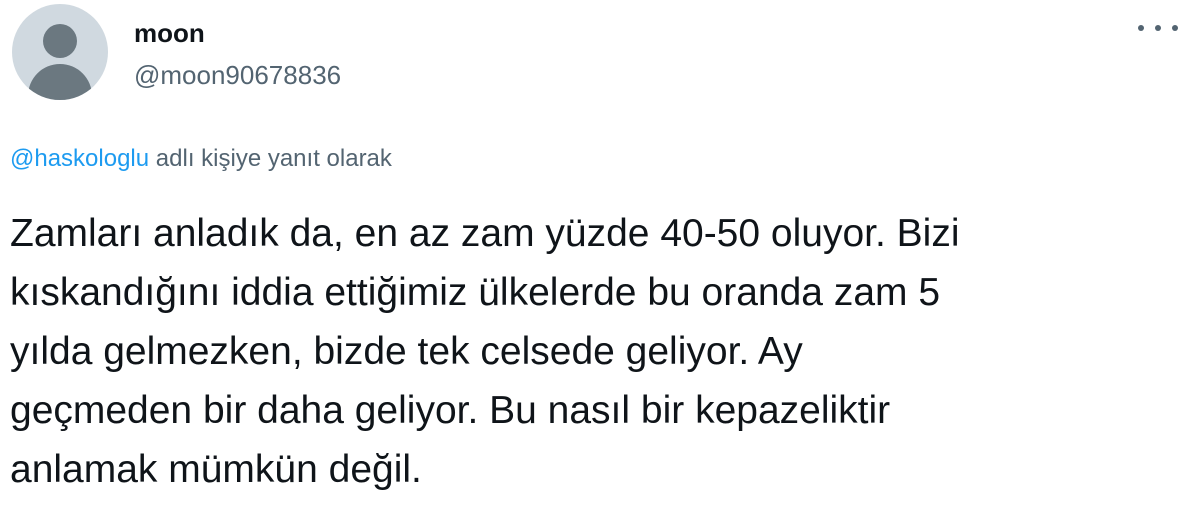 The width and height of the screenshot is (1200, 512). I want to click on reply-context: @haskologlu adlı kişiye yanıt olarak, so click(201, 159).